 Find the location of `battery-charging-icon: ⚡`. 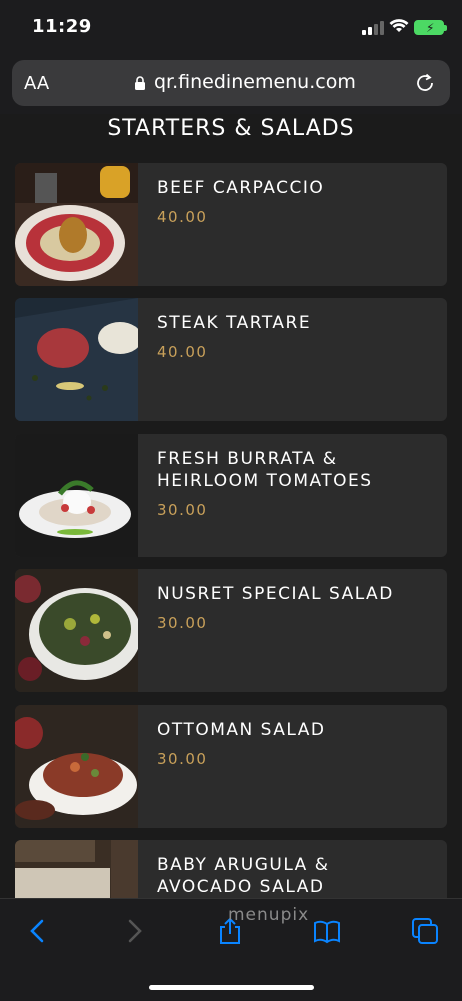

battery-charging-icon: ⚡ is located at coordinates (430, 27).